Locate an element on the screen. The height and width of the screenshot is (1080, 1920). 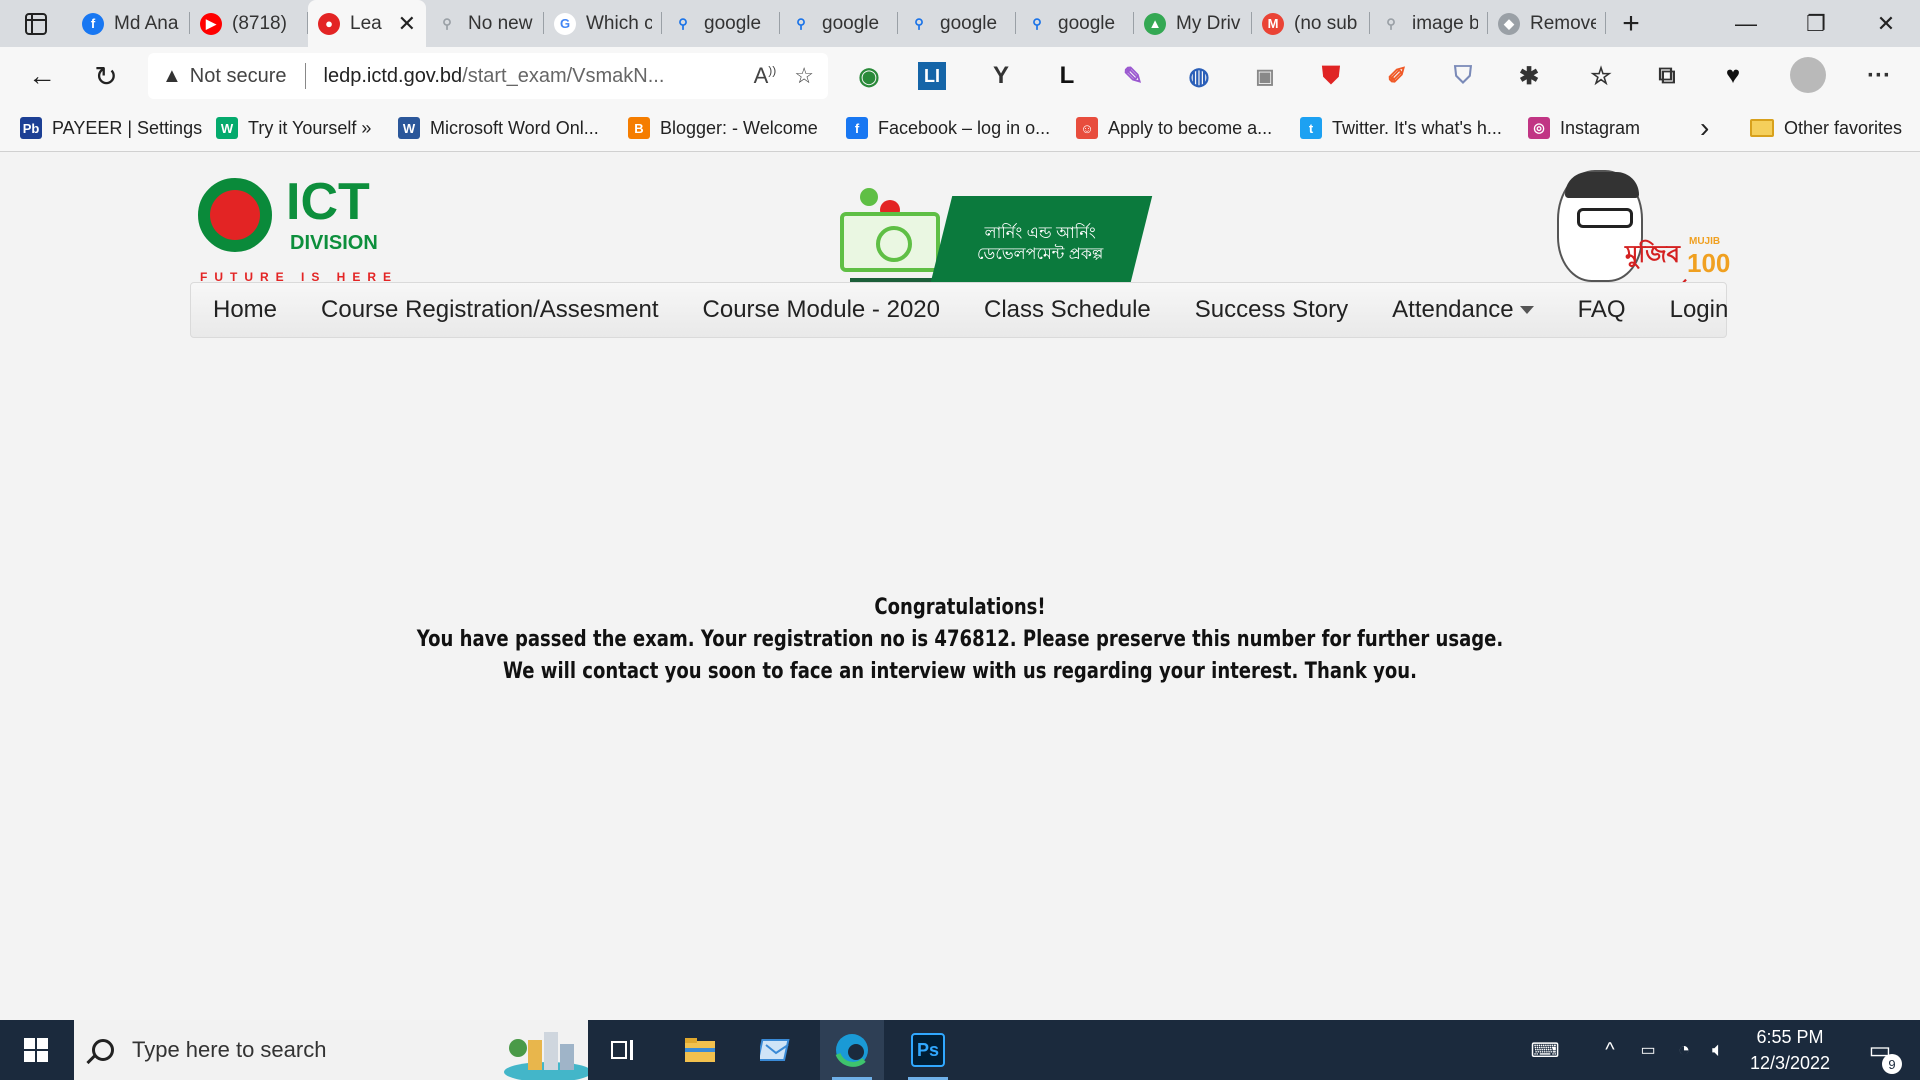
nav-label: Attendance is located at coordinates (1453, 309).